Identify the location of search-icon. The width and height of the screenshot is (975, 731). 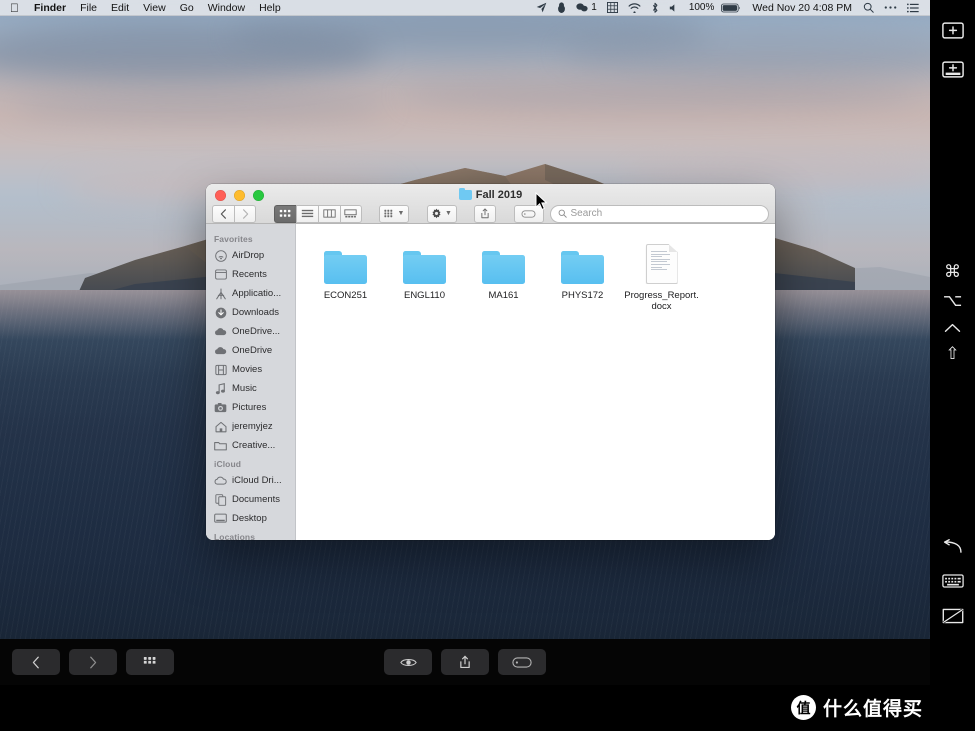
(868, 7).